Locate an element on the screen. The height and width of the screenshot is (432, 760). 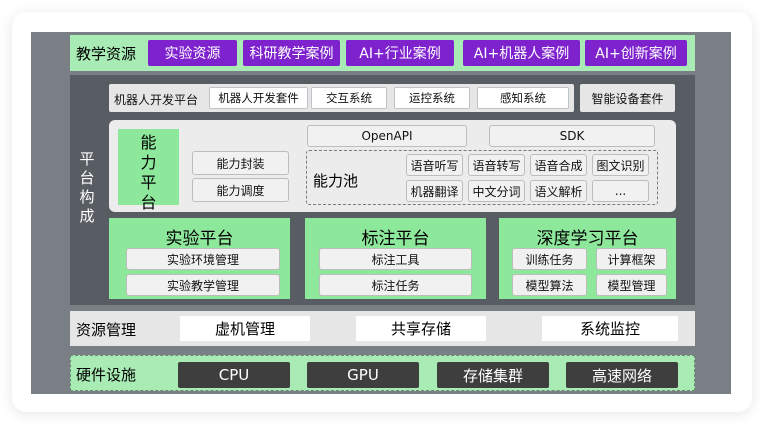
hardware-label: 硬件设施 is located at coordinates (106, 375).